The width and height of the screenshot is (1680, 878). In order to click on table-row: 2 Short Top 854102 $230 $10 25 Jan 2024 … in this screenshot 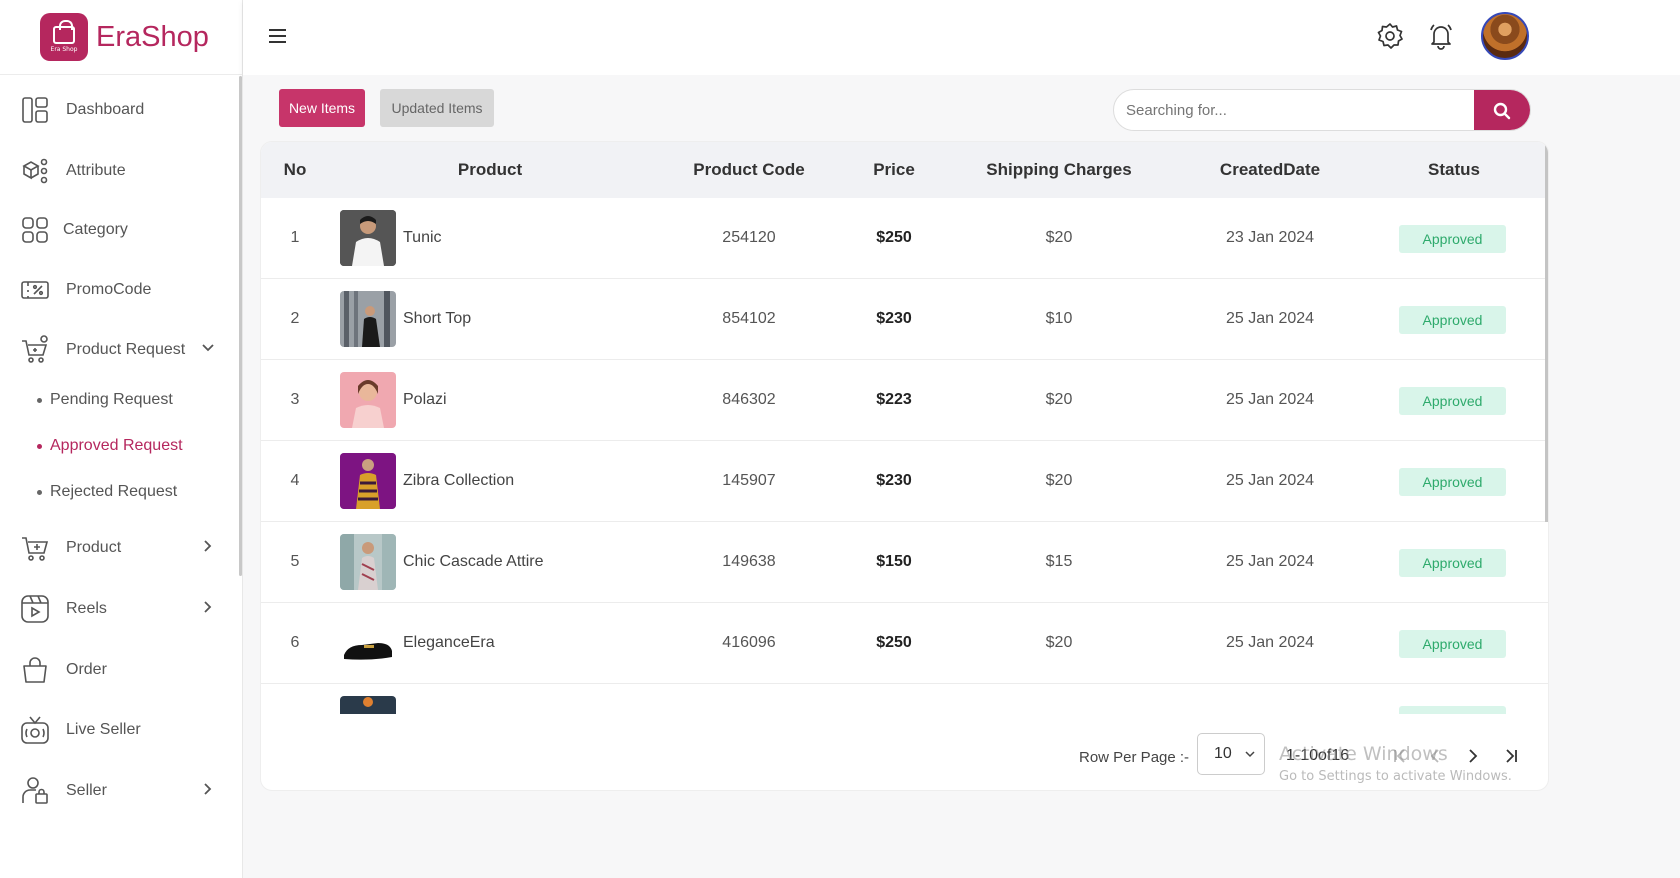, I will do `click(904, 319)`.